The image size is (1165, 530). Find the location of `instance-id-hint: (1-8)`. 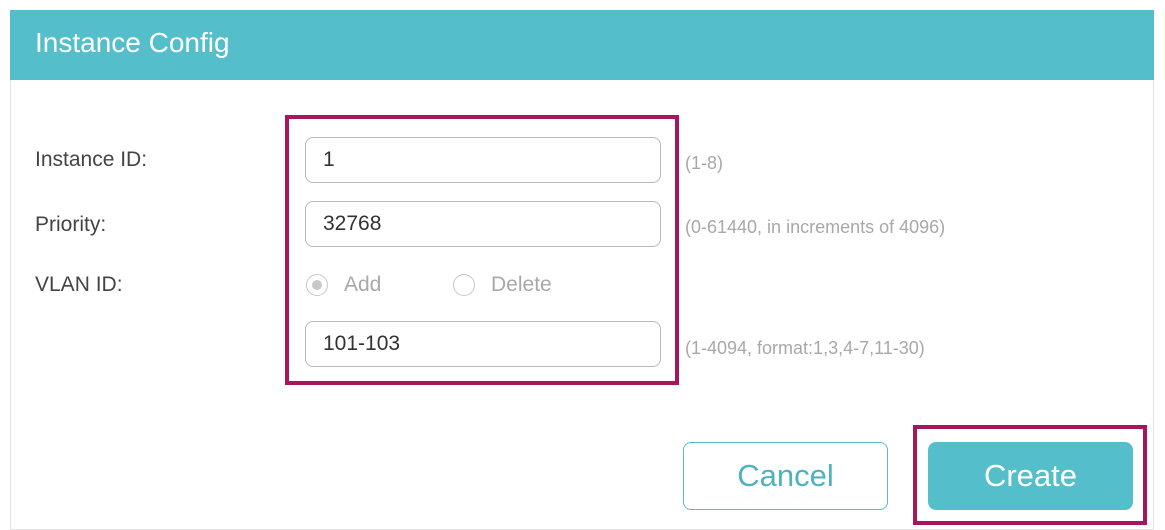

instance-id-hint: (1-8) is located at coordinates (704, 163).